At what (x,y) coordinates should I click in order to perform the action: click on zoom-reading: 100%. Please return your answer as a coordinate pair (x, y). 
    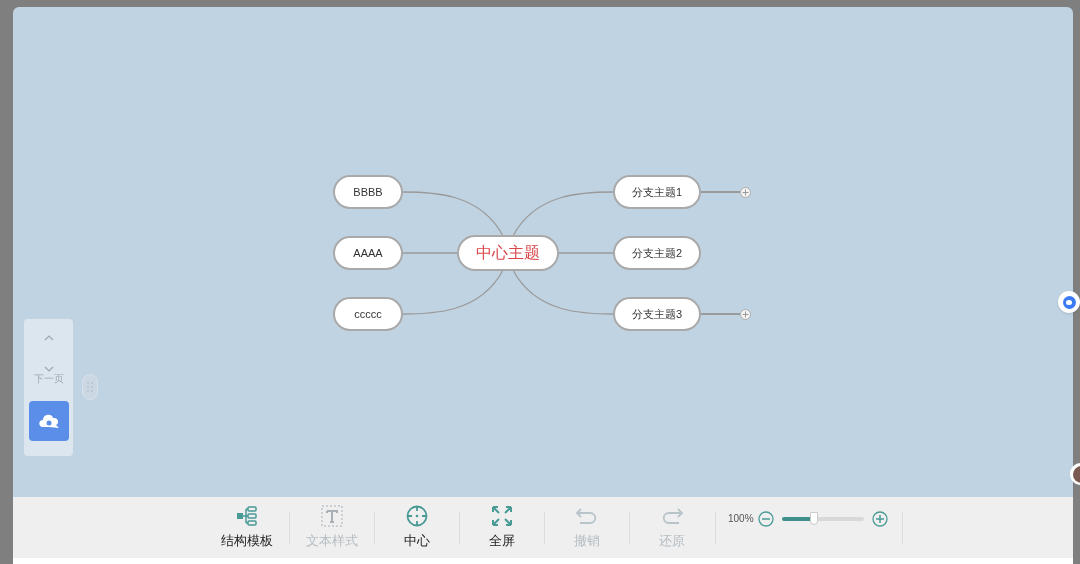
    Looking at the image, I should click on (741, 519).